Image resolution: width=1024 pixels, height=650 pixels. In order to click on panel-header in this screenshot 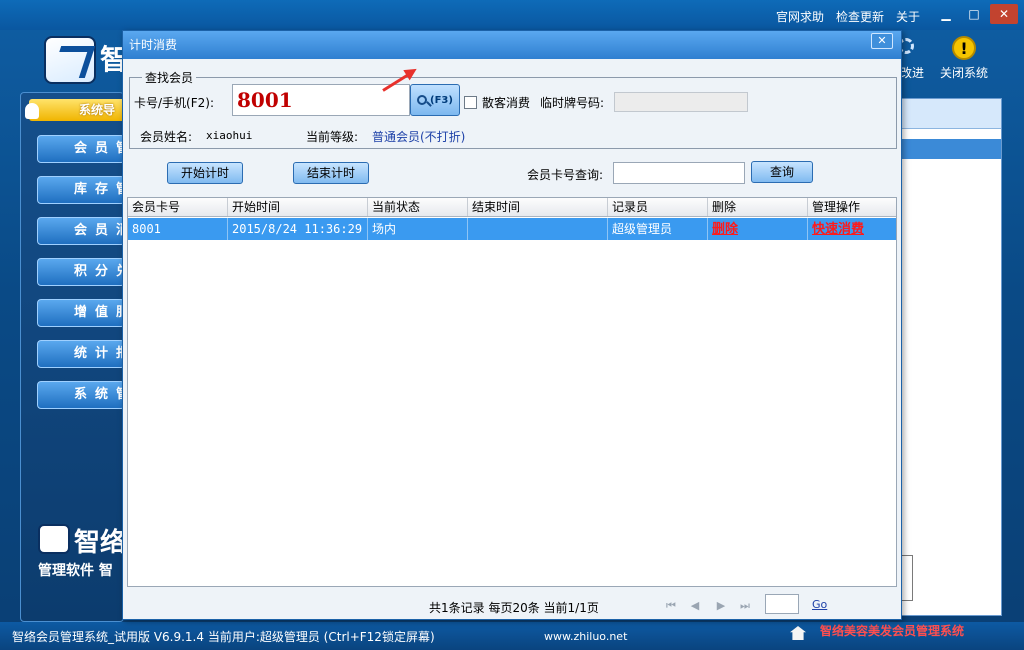, I will do `click(951, 114)`.